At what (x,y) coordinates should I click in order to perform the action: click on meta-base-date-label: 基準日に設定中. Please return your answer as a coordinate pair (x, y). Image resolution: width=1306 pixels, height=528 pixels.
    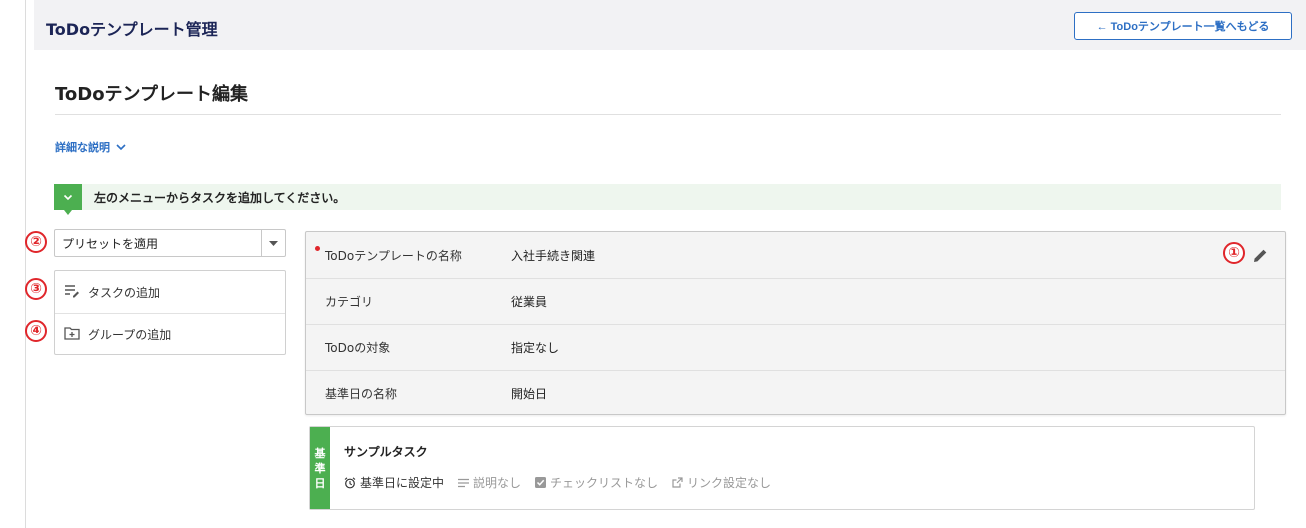
    Looking at the image, I should click on (402, 483).